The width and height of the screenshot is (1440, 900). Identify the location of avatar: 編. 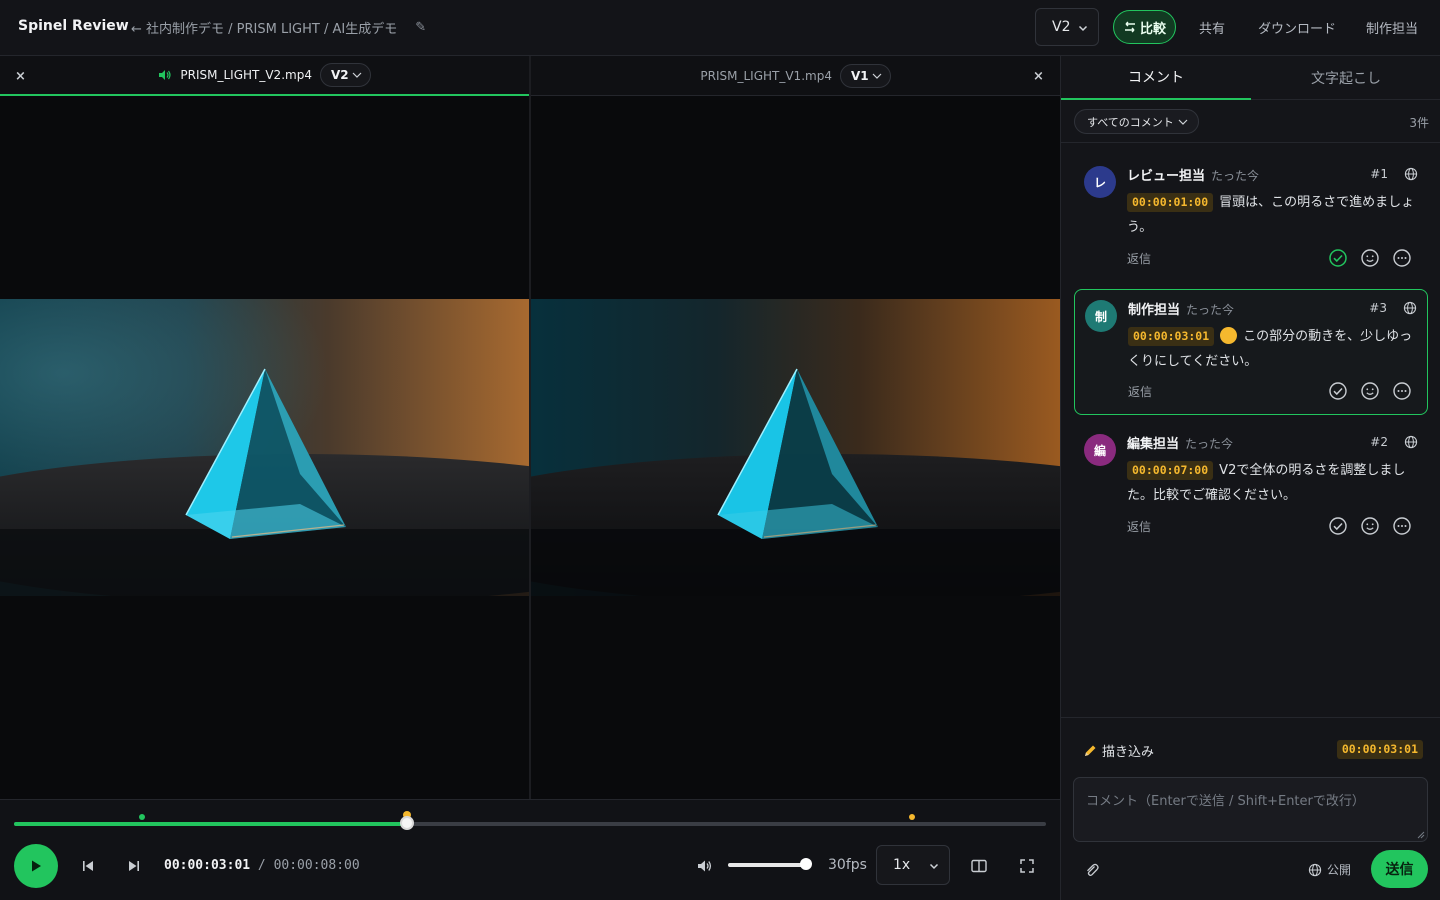
(1100, 450).